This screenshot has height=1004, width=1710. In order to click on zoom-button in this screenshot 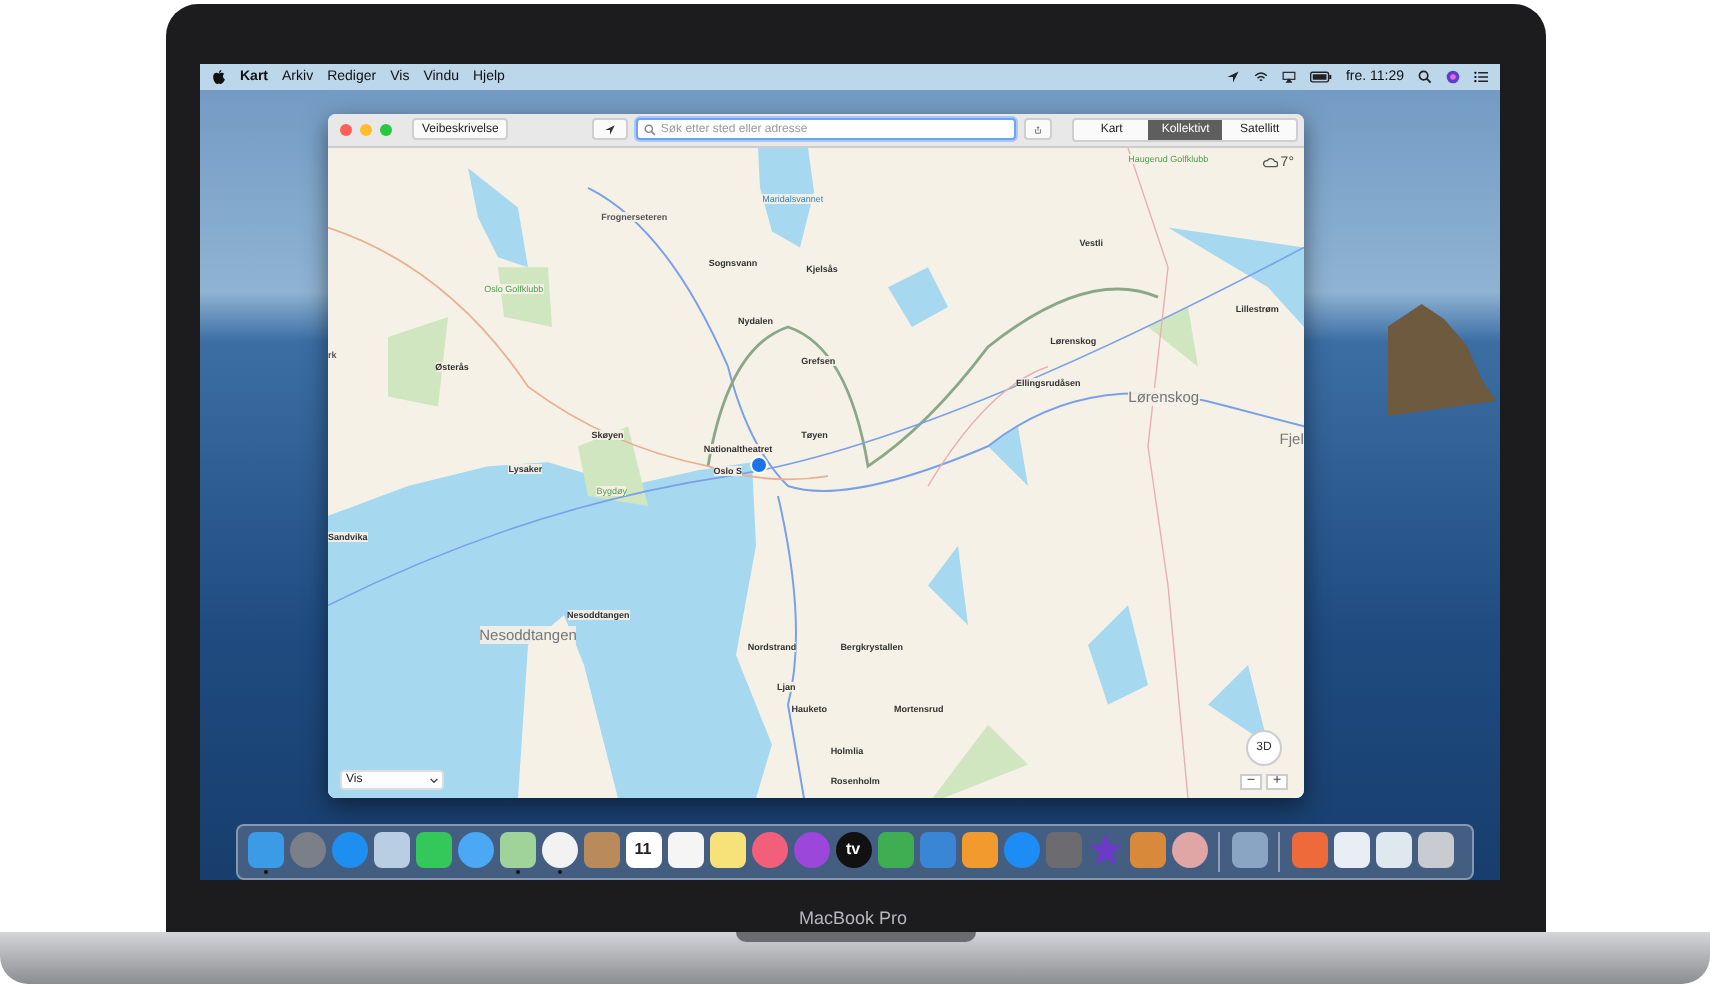, I will do `click(386, 129)`.